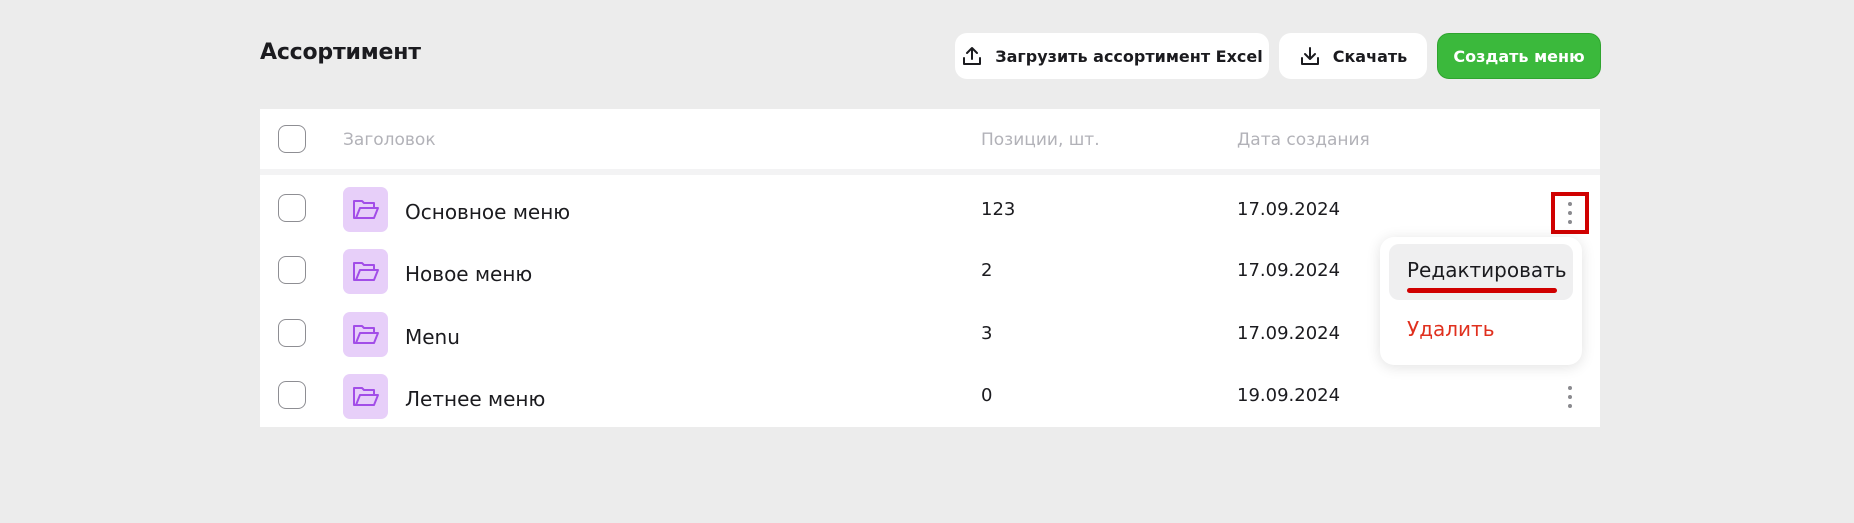 Image resolution: width=1854 pixels, height=523 pixels. I want to click on row-count: 123, so click(998, 209).